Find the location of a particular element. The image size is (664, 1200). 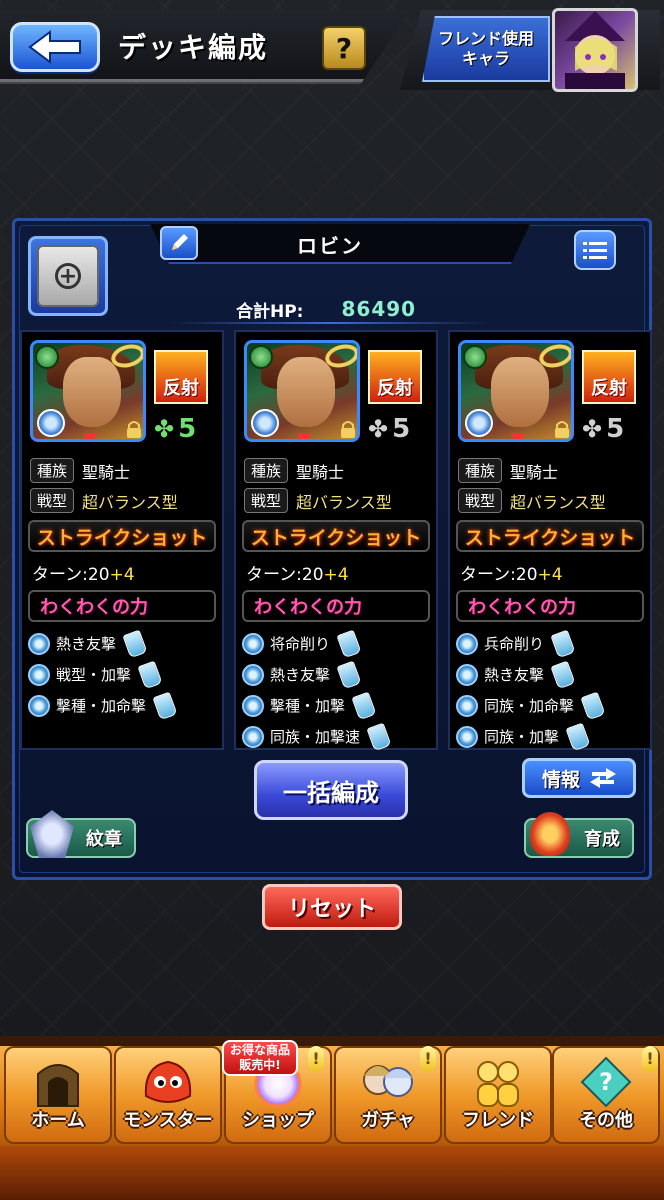

ability-item: 将命削り is located at coordinates (337, 643).